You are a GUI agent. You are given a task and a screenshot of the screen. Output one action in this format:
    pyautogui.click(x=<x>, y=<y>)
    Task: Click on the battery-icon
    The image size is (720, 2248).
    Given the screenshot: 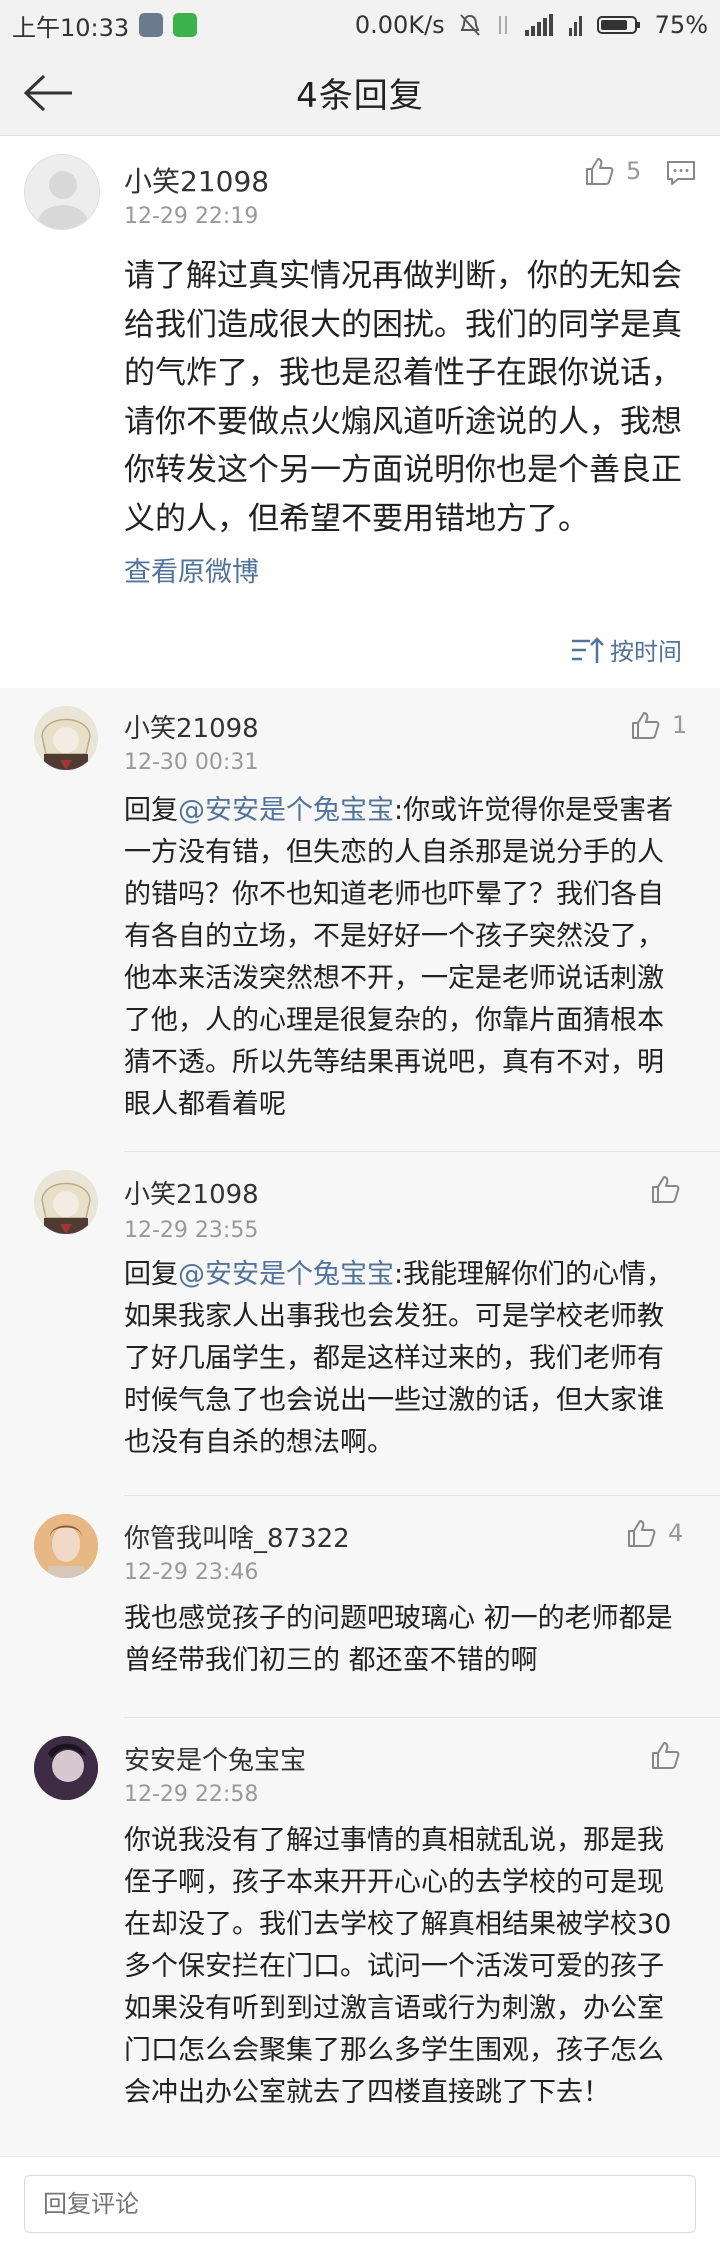 What is the action you would take?
    pyautogui.click(x=618, y=25)
    